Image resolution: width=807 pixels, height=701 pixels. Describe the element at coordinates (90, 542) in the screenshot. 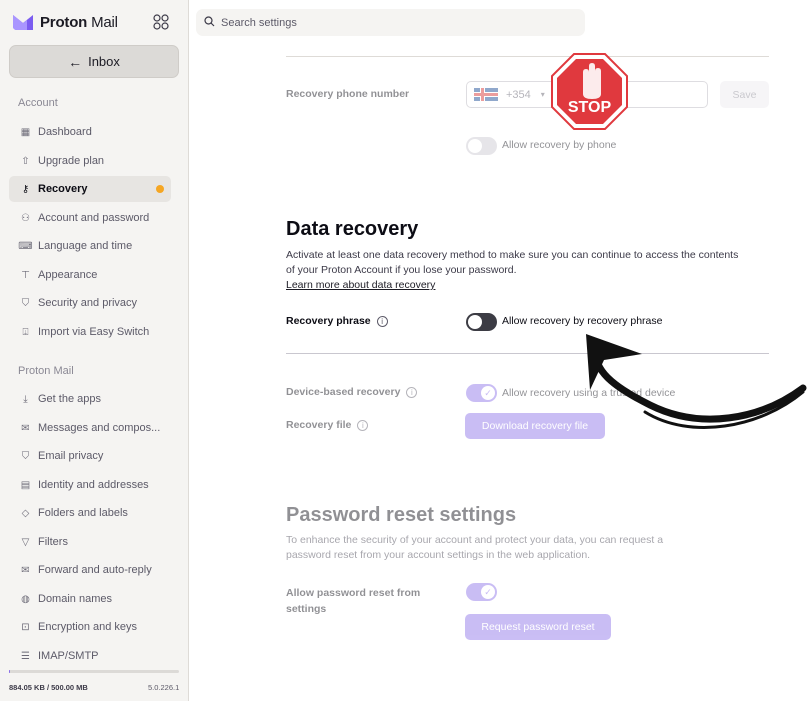

I see `sidebar-item-filters: ▽ Filters` at that location.